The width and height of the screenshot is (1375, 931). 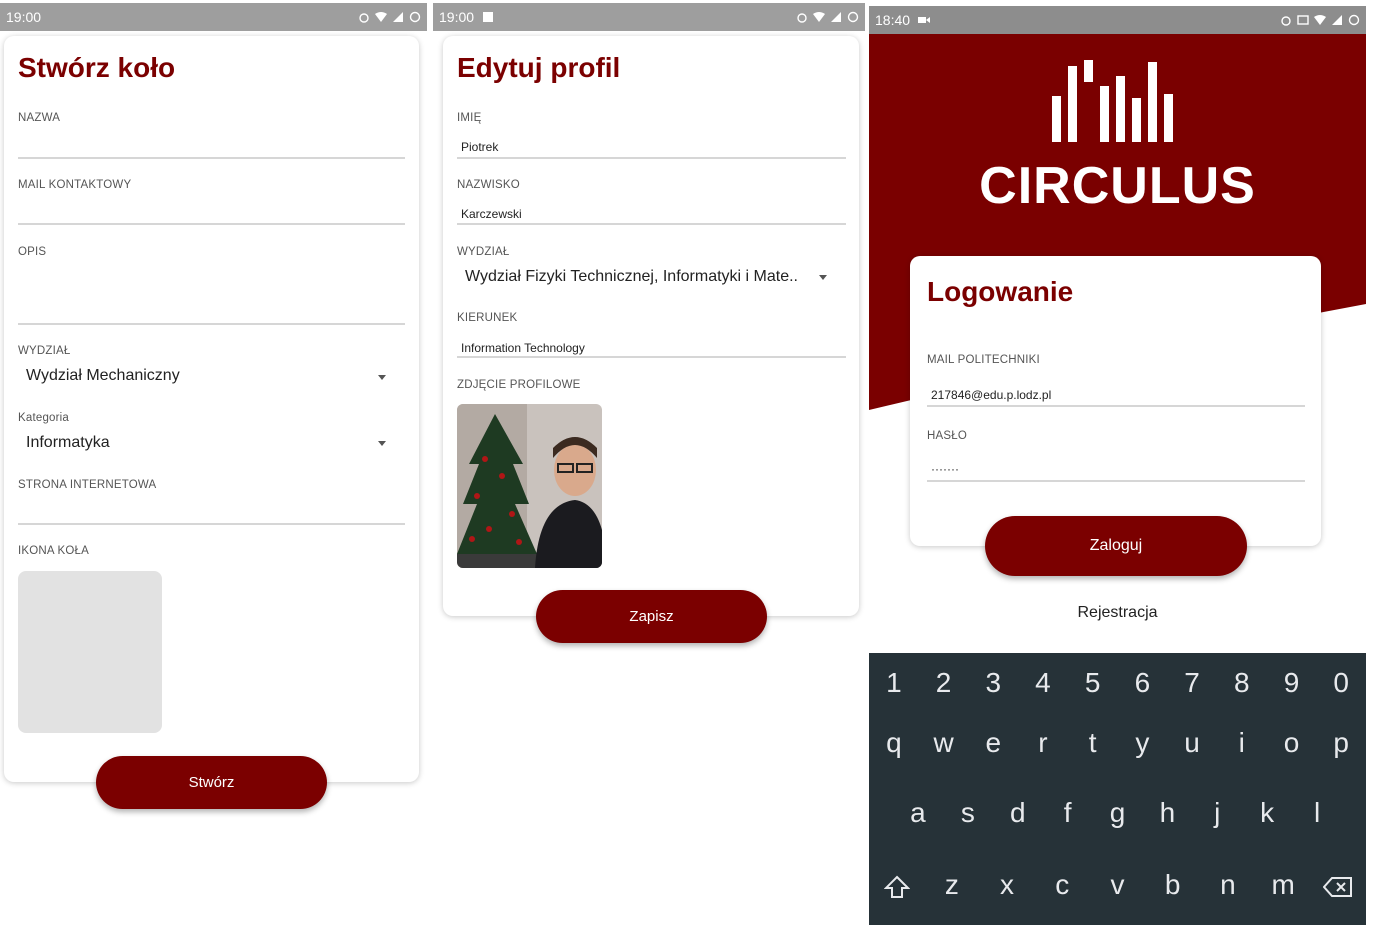 What do you see at coordinates (1062, 885) in the screenshot?
I see `key: c` at bounding box center [1062, 885].